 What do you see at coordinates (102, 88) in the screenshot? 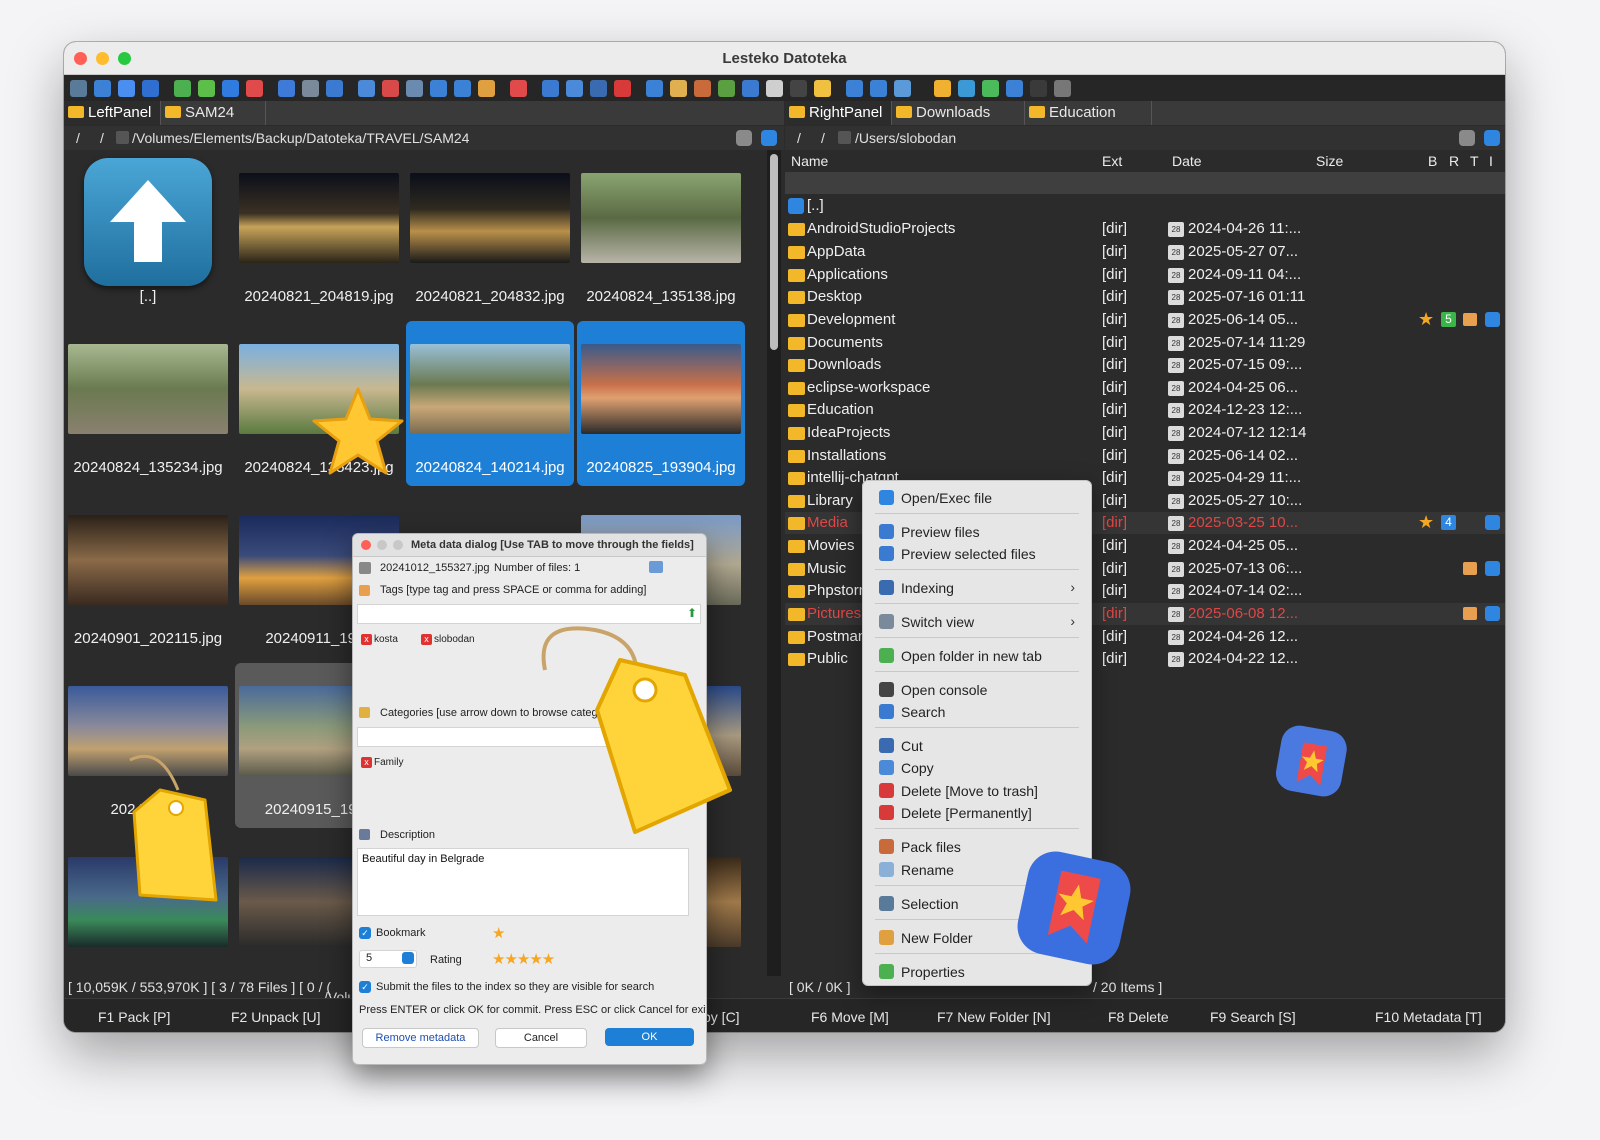
I see `windows-icon` at bounding box center [102, 88].